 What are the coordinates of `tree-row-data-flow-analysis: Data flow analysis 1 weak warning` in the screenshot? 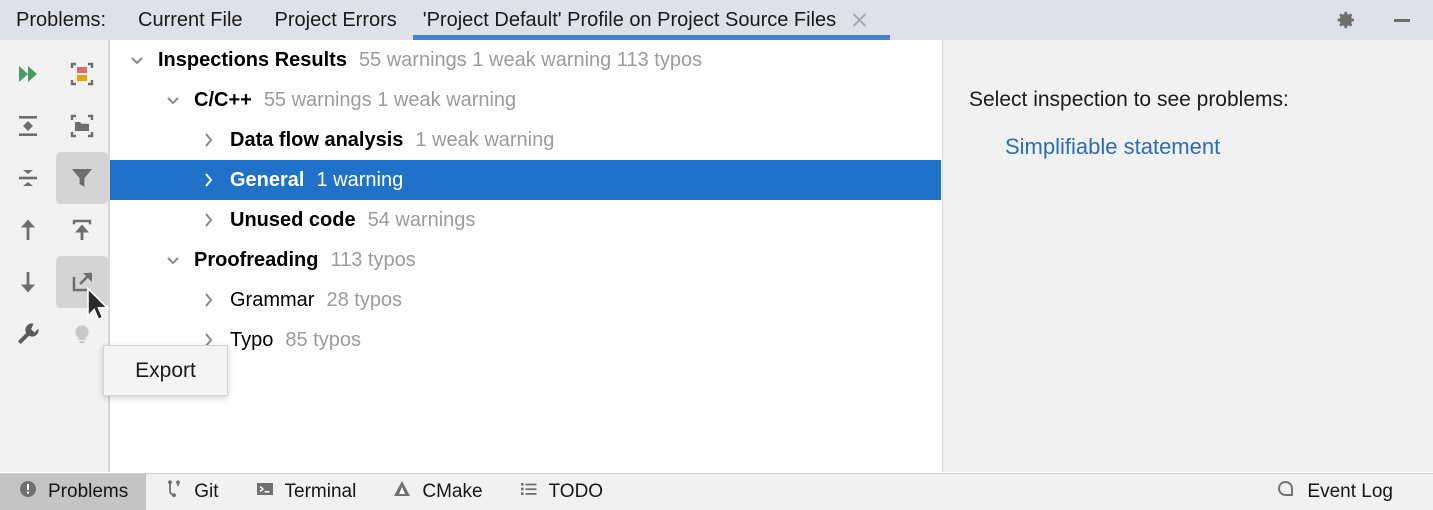 It's located at (525, 140).